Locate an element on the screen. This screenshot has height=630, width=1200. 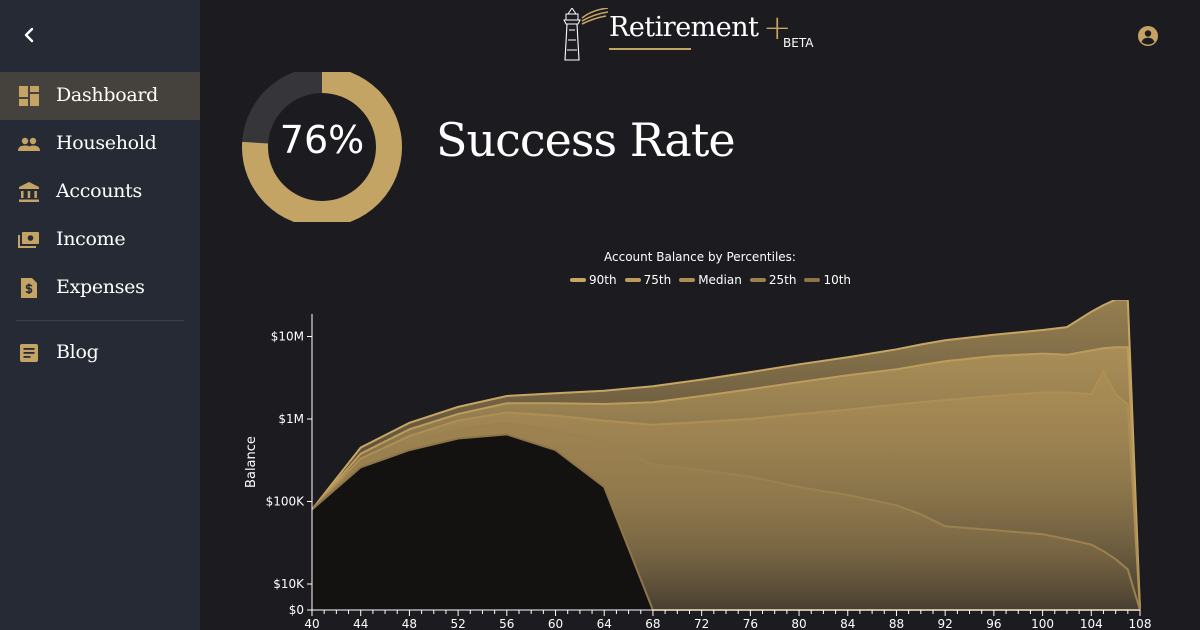
x-tick-label: 100 is located at coordinates (1042, 623).